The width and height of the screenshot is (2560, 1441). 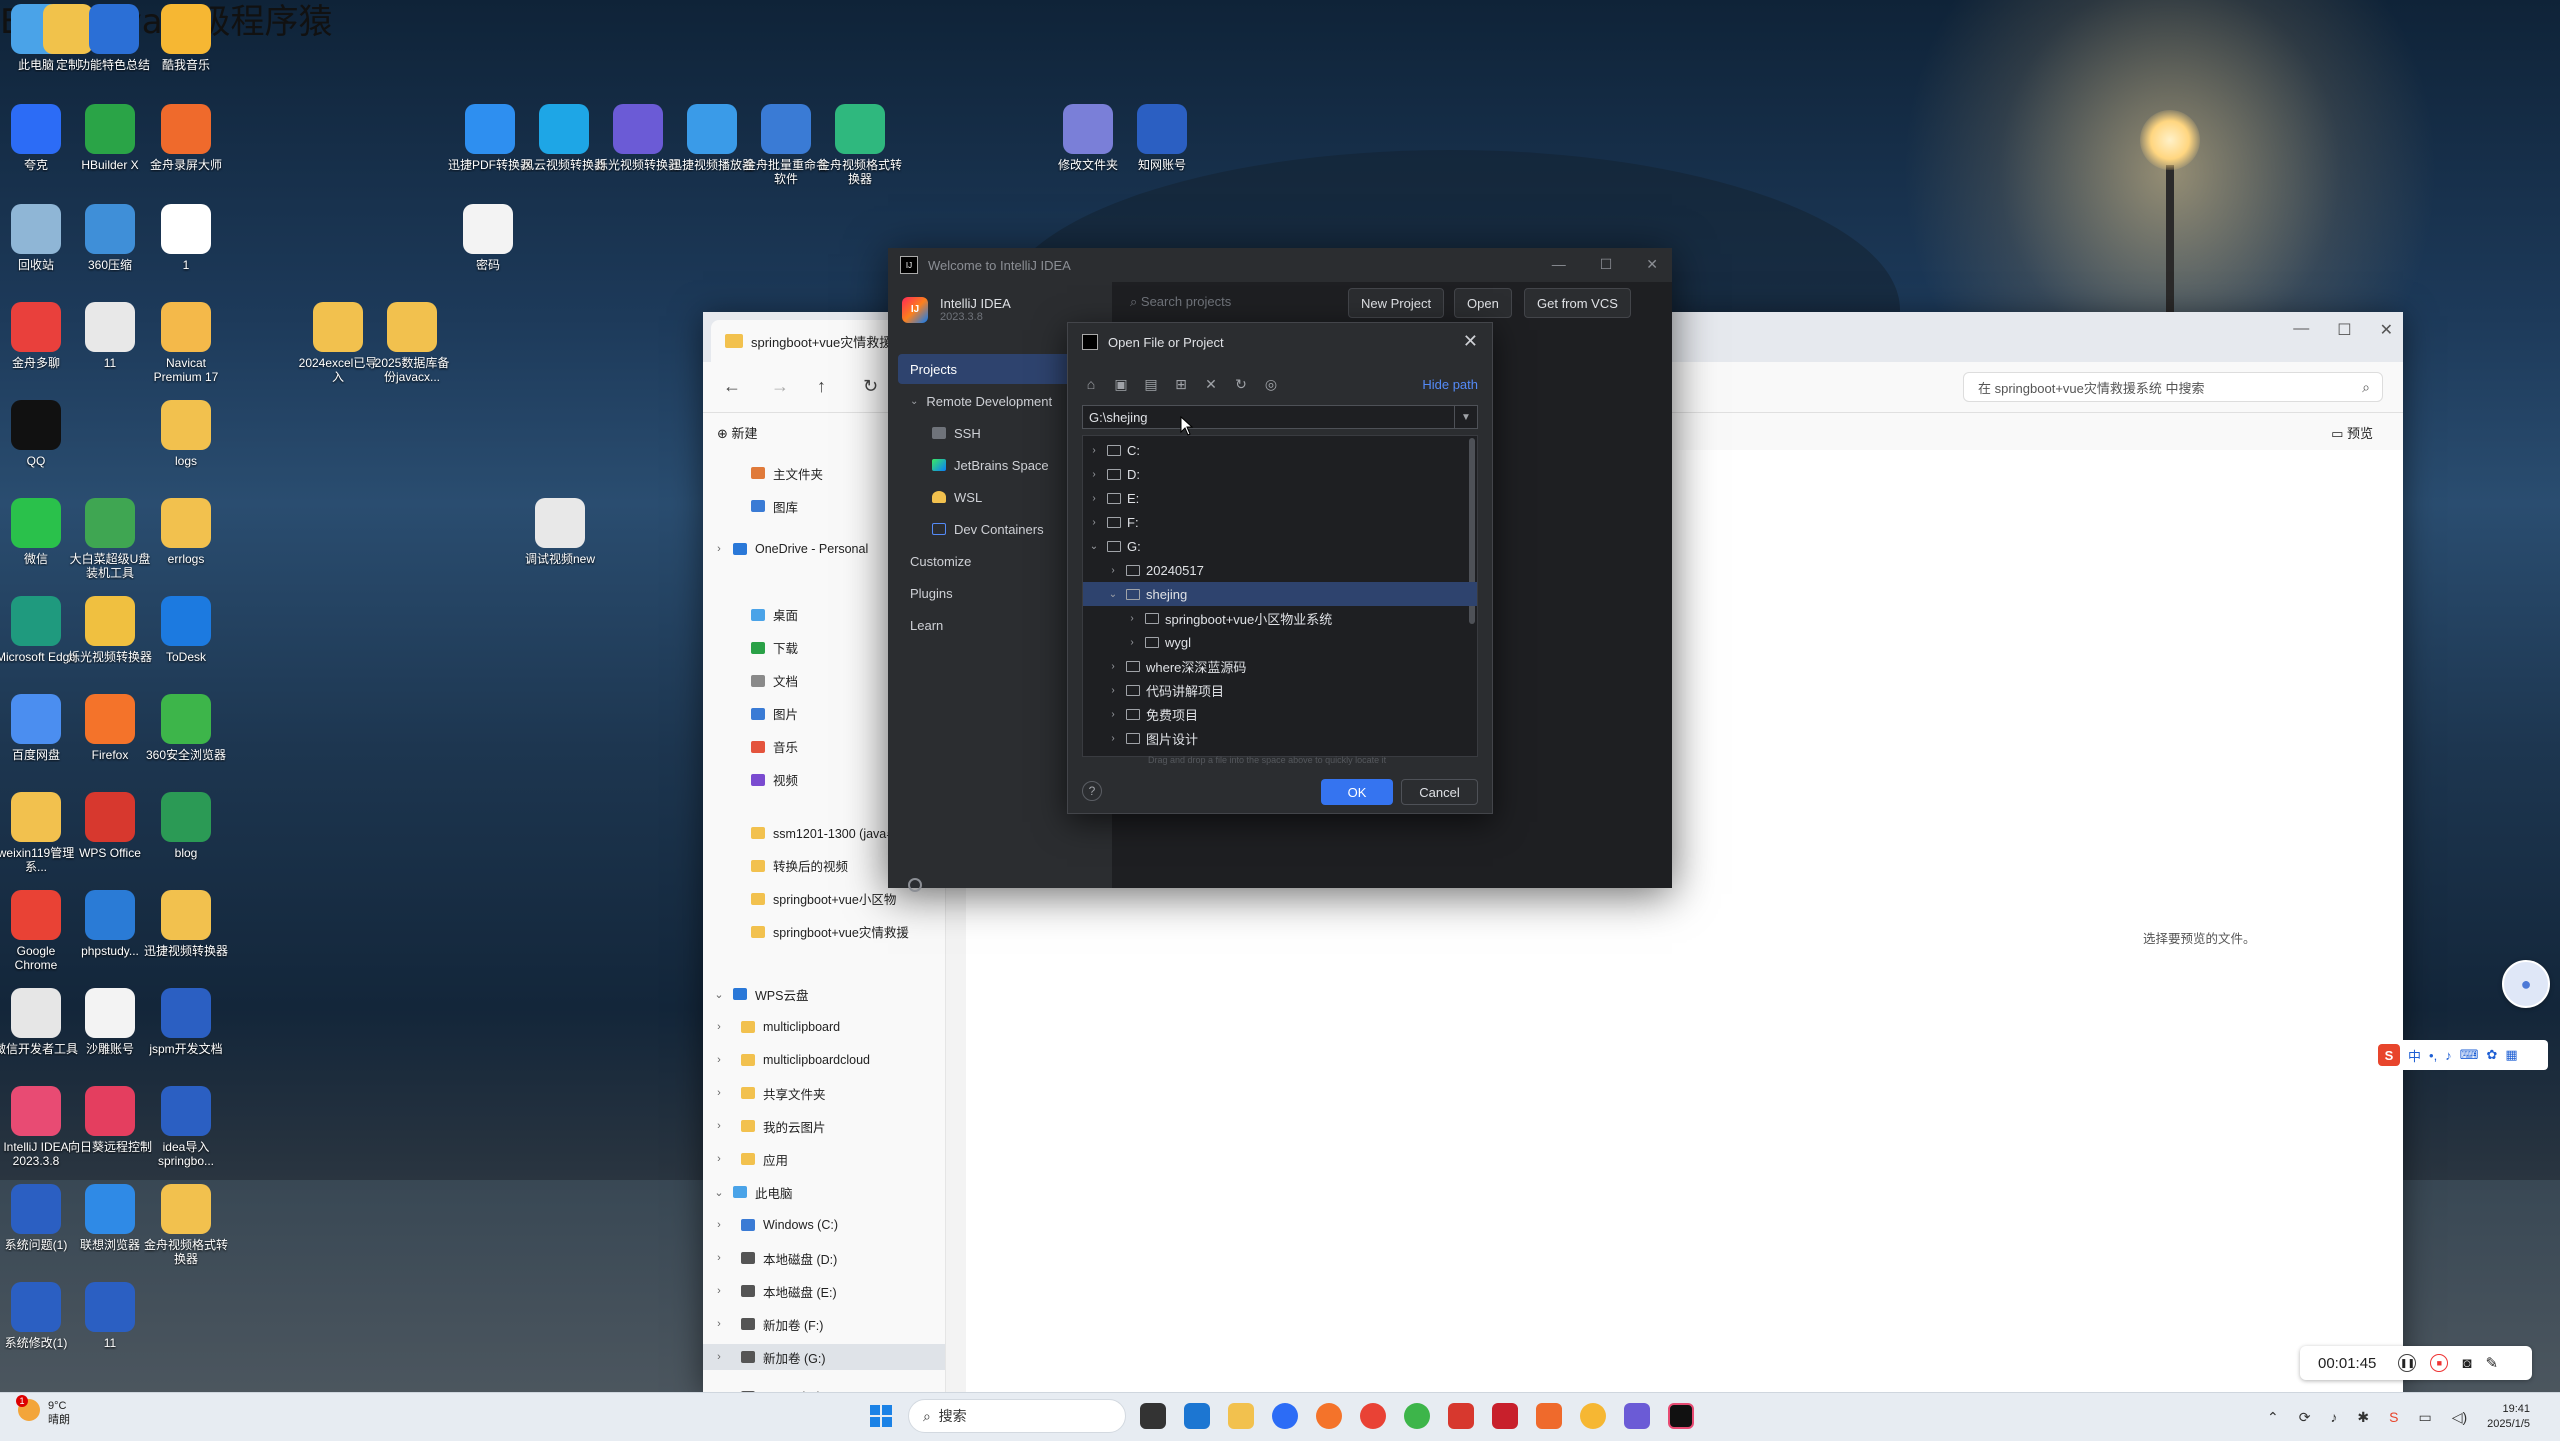 What do you see at coordinates (2469, 1055) in the screenshot?
I see `keyboard-icon: ⌨` at bounding box center [2469, 1055].